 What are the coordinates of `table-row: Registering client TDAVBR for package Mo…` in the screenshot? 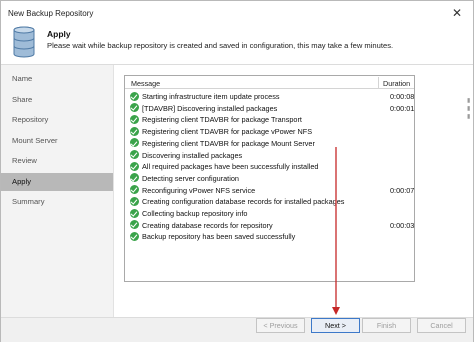 It's located at (269, 143).